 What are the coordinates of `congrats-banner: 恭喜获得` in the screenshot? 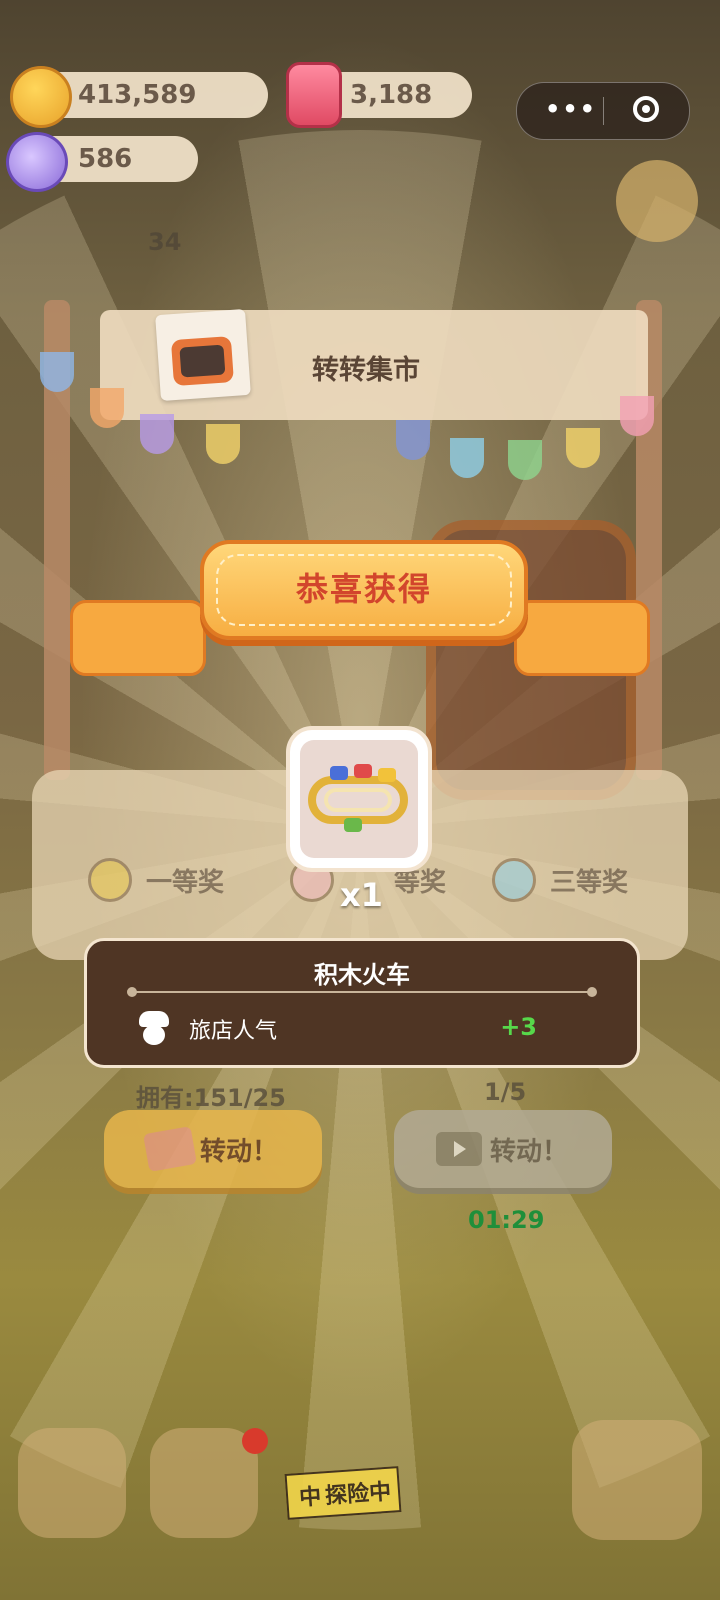 It's located at (360, 610).